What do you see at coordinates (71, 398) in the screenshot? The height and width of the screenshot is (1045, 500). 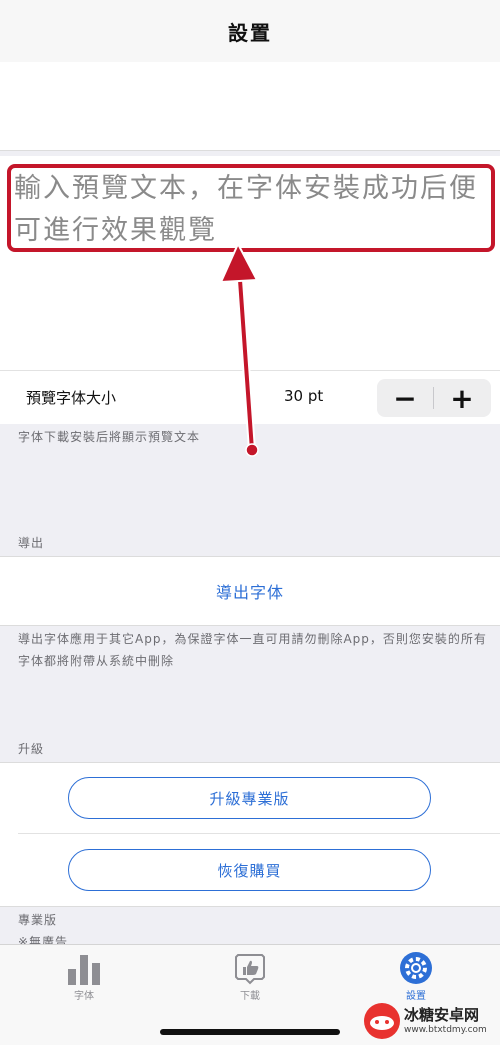 I see `font-size-label: 預覽字体大小` at bounding box center [71, 398].